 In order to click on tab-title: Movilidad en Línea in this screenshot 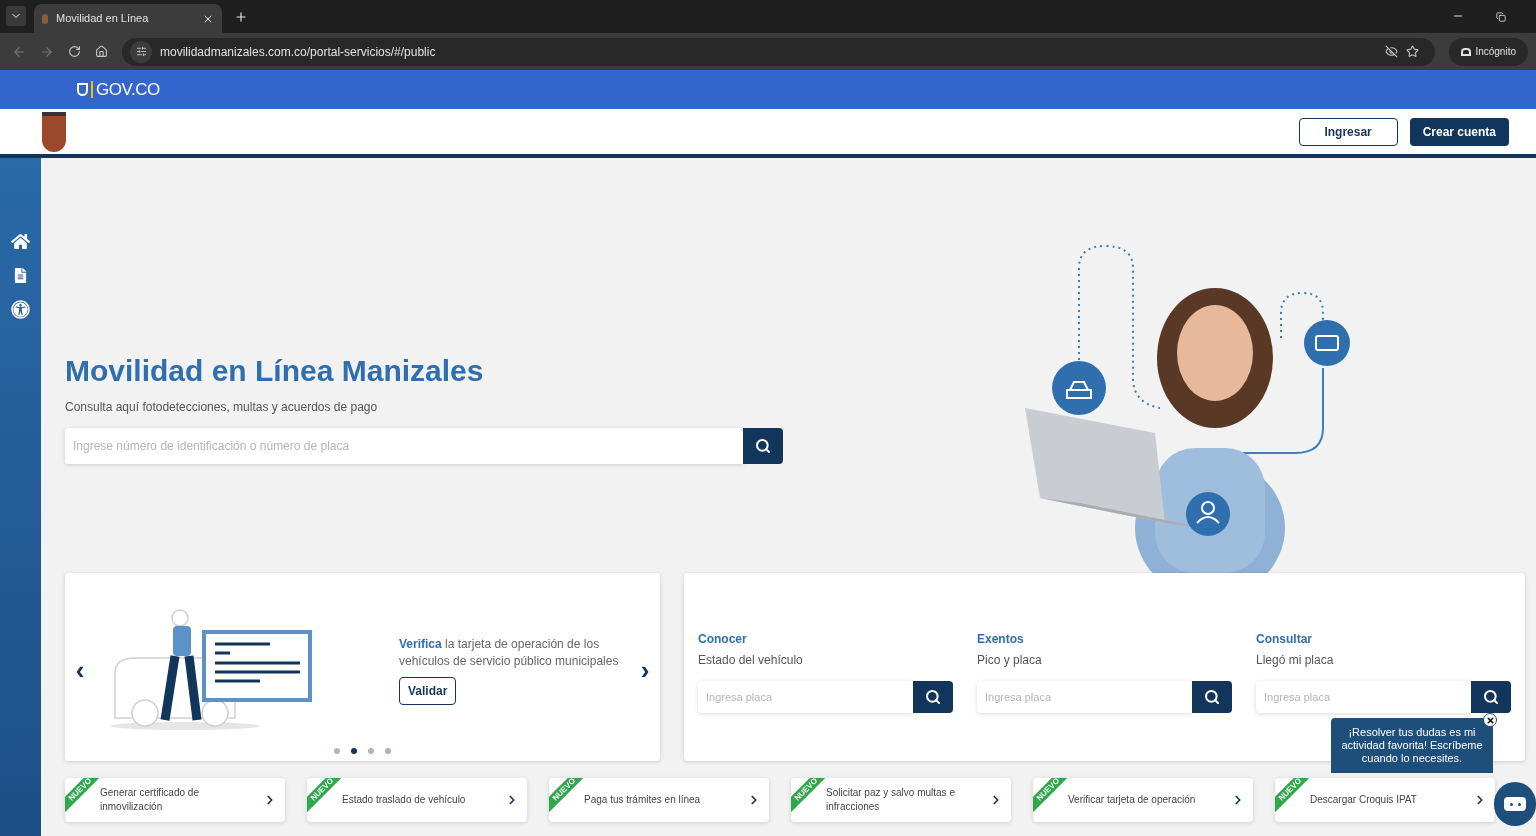, I will do `click(103, 19)`.